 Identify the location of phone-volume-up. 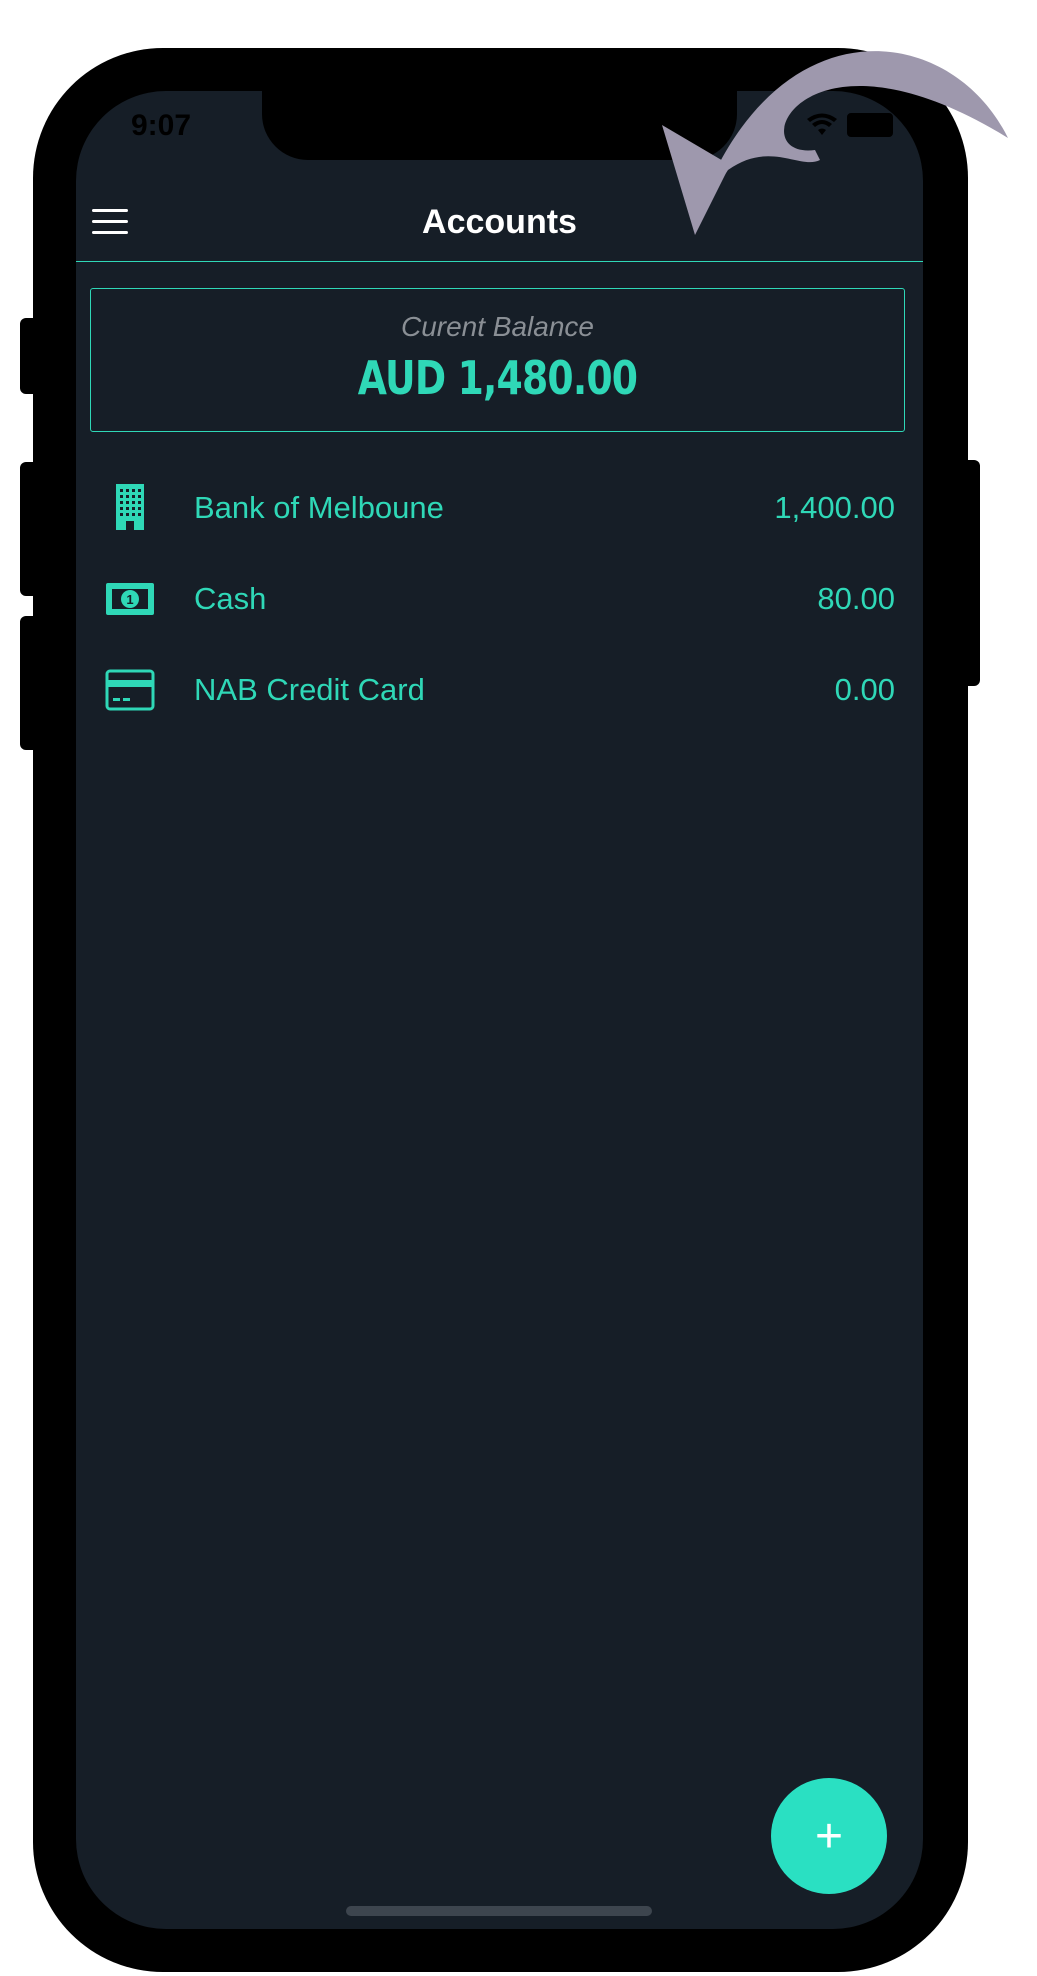
(30, 529).